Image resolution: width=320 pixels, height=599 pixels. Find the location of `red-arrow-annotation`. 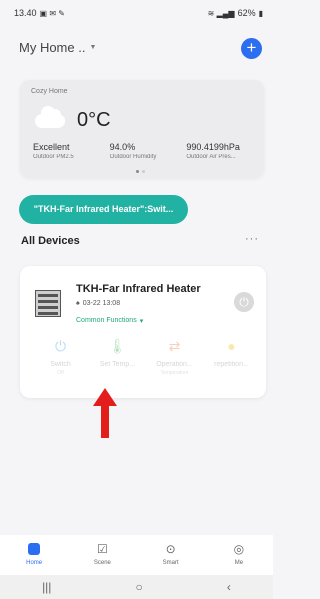

red-arrow-annotation is located at coordinates (105, 413).